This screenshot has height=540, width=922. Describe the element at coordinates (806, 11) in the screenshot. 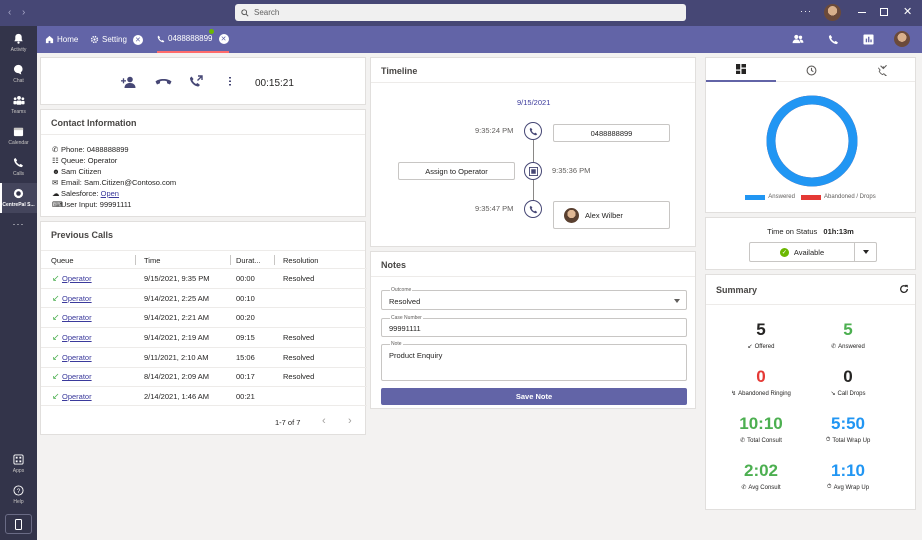

I see `more-options-icon: ···` at that location.